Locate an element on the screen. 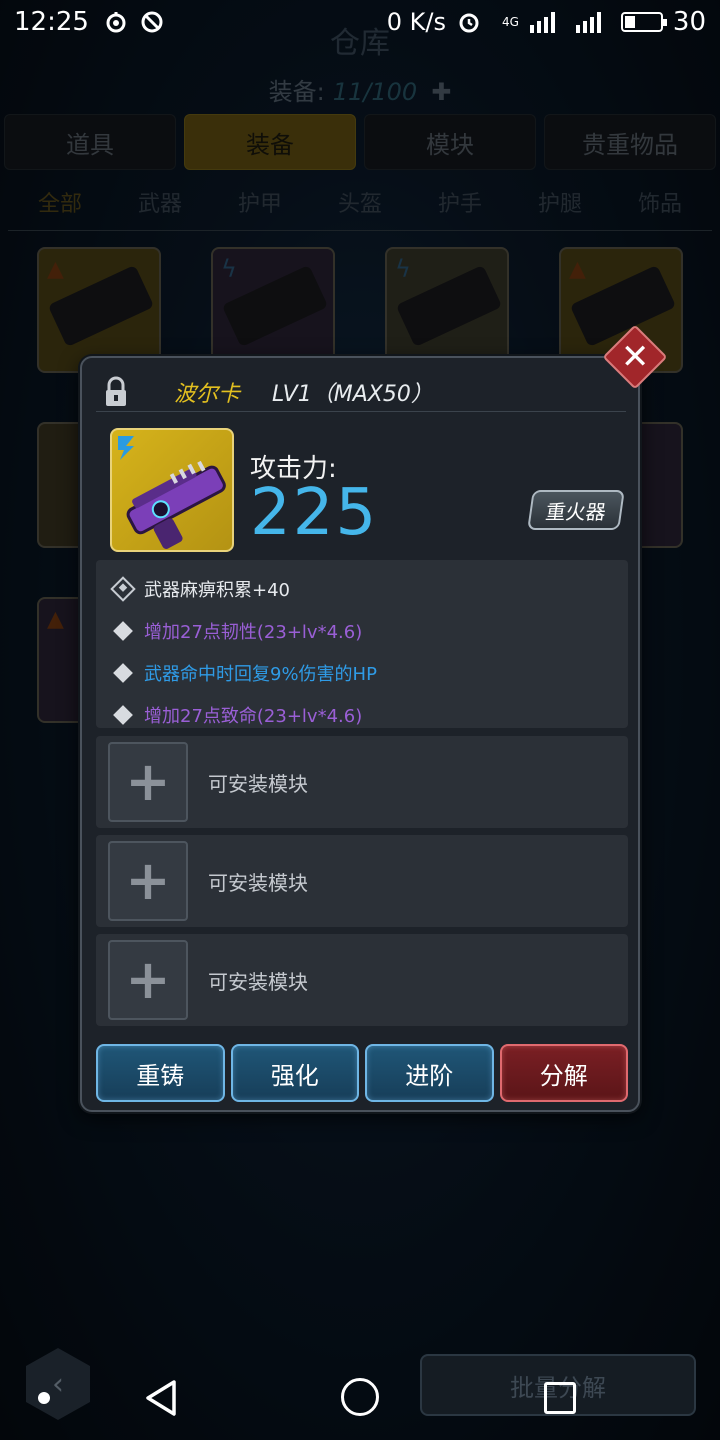  weapon-type-badge: 重火器 is located at coordinates (576, 510).